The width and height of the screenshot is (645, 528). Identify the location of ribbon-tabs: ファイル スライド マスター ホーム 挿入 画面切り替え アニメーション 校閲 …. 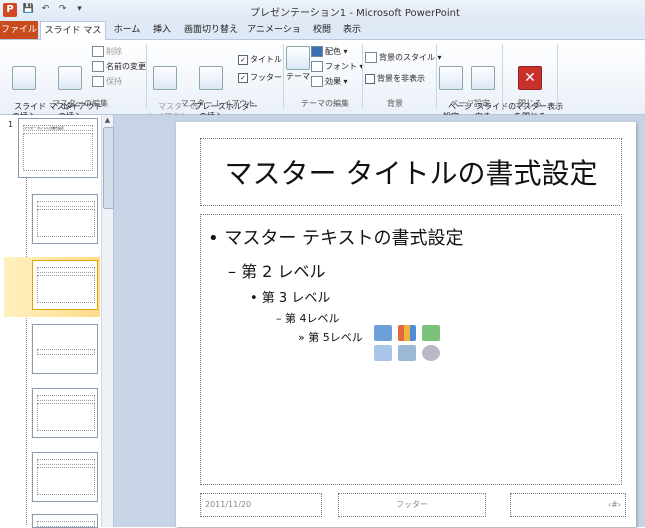
(322, 37).